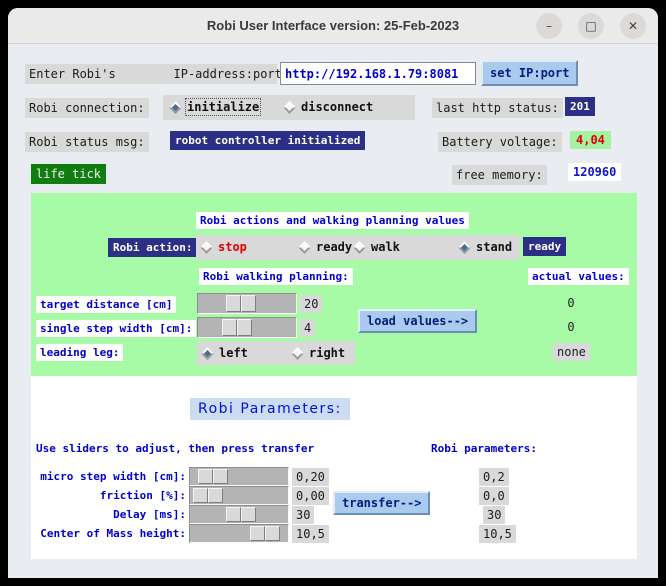 The width and height of the screenshot is (666, 586). Describe the element at coordinates (494, 496) in the screenshot. I see `friction-actual: 0,0` at that location.